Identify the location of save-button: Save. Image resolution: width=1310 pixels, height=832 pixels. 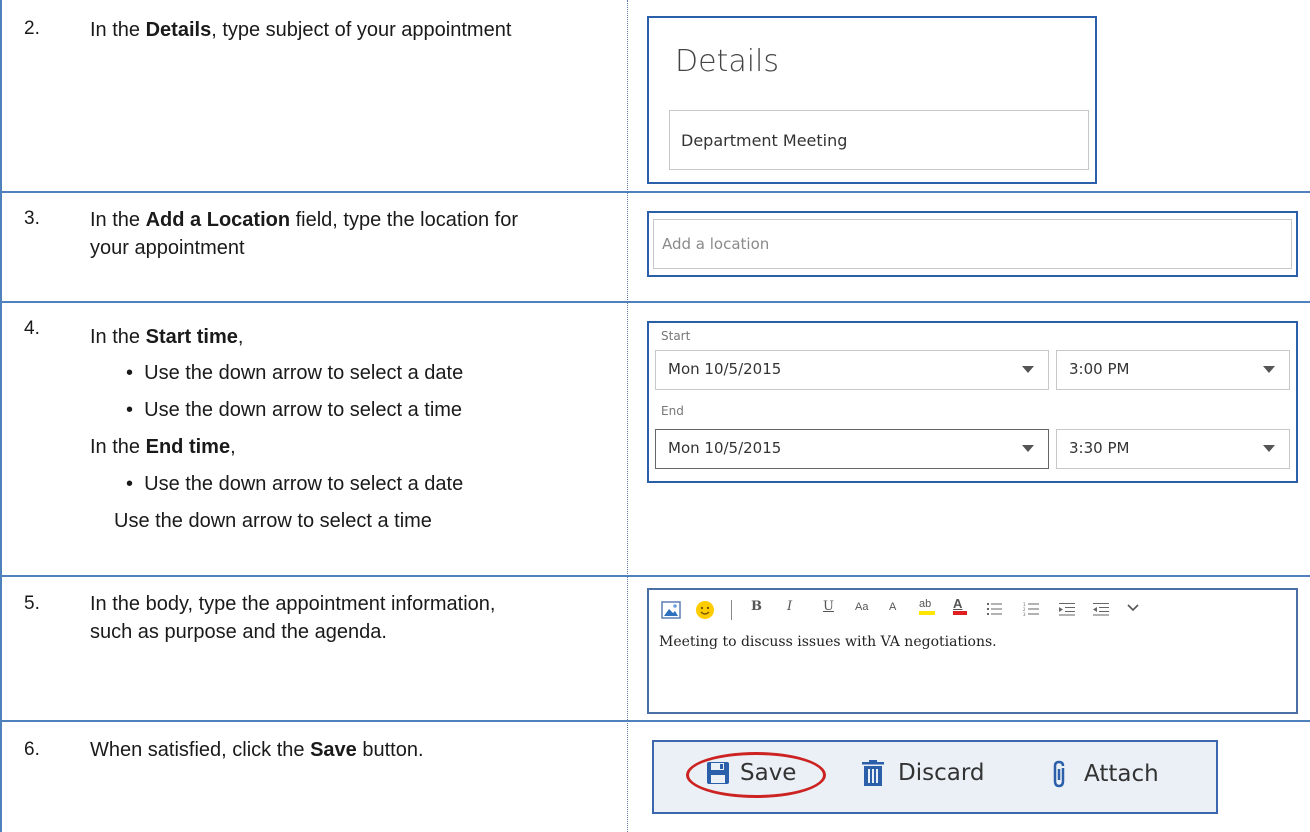
(751, 773).